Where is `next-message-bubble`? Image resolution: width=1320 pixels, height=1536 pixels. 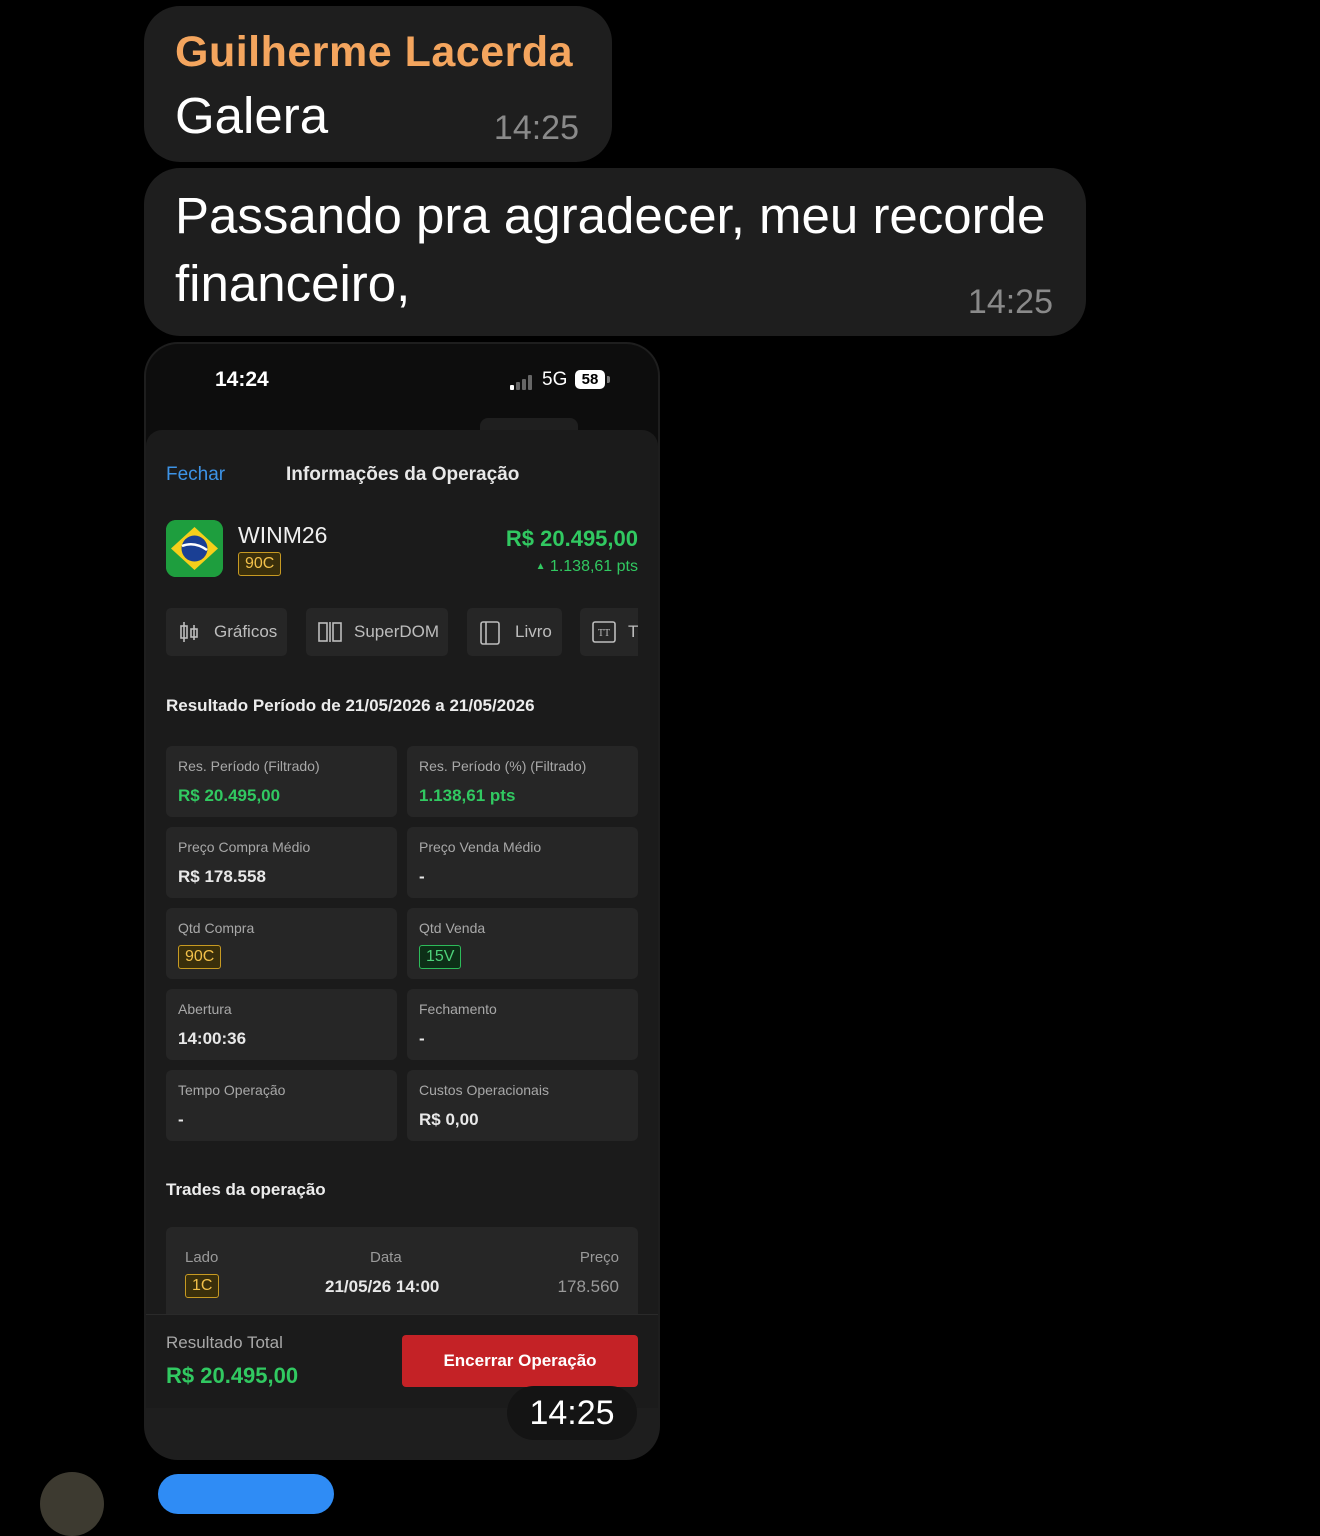
next-message-bubble is located at coordinates (246, 1494).